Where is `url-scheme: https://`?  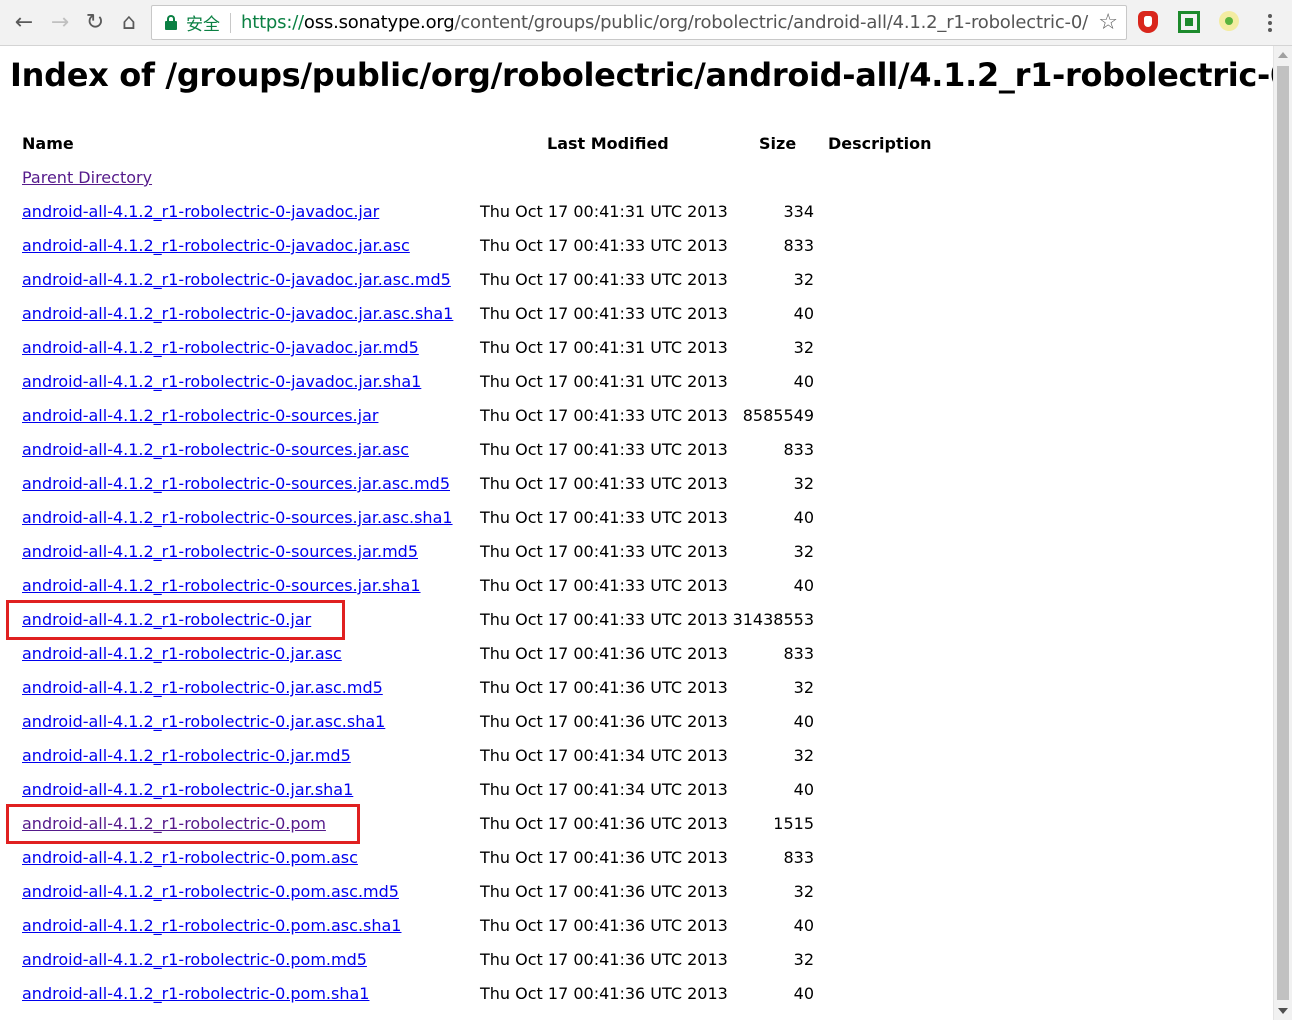
url-scheme: https:// is located at coordinates (272, 22).